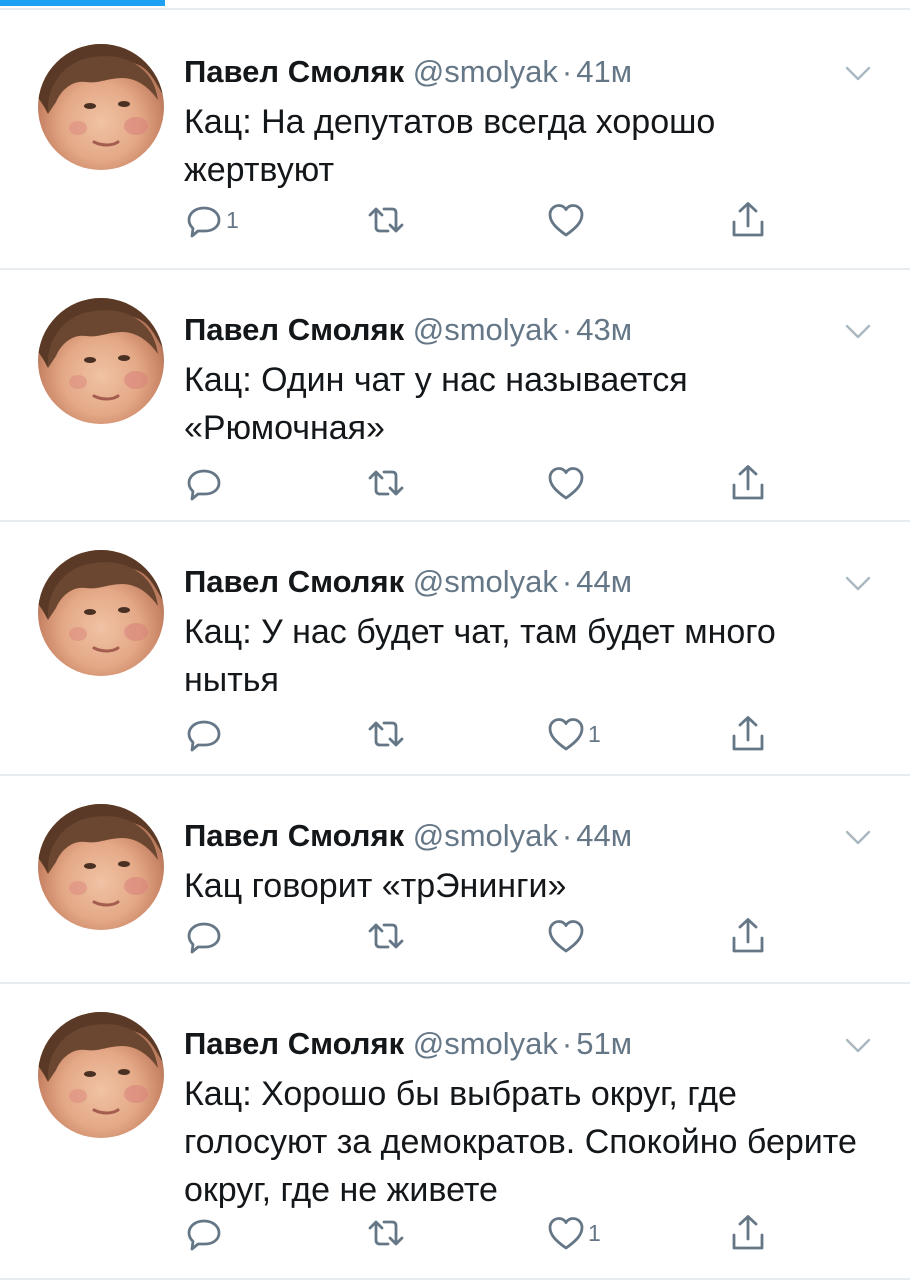  Describe the element at coordinates (408, 72) in the screenshot. I see `tweet-header: Павел Смоляк @smolyak · 41м` at that location.